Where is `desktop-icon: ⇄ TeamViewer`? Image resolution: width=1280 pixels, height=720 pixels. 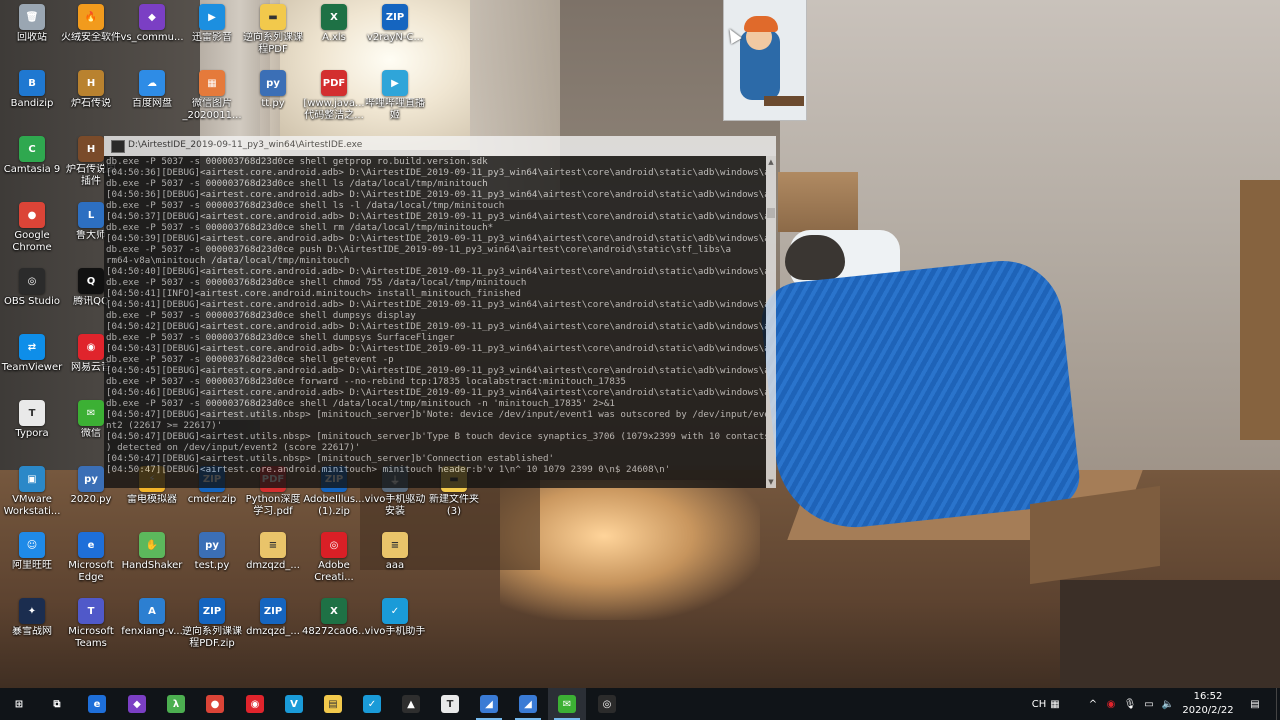 desktop-icon: ⇄ TeamViewer is located at coordinates (32, 352).